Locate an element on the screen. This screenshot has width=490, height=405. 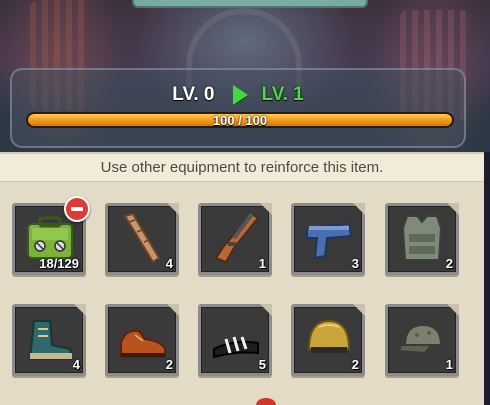
item-count: 3 is located at coordinates (355, 263).